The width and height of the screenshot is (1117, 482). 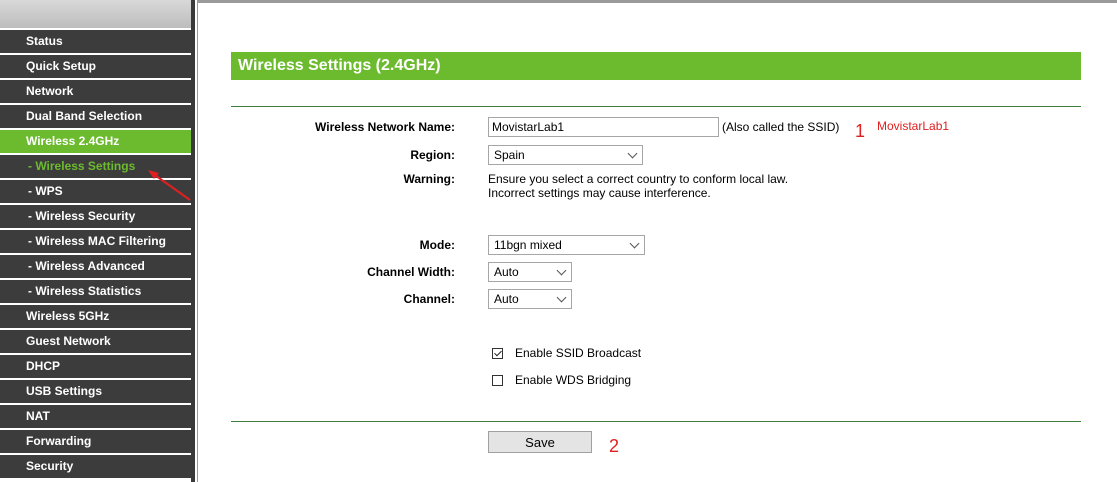 I want to click on sidebar-header, so click(x=95, y=15).